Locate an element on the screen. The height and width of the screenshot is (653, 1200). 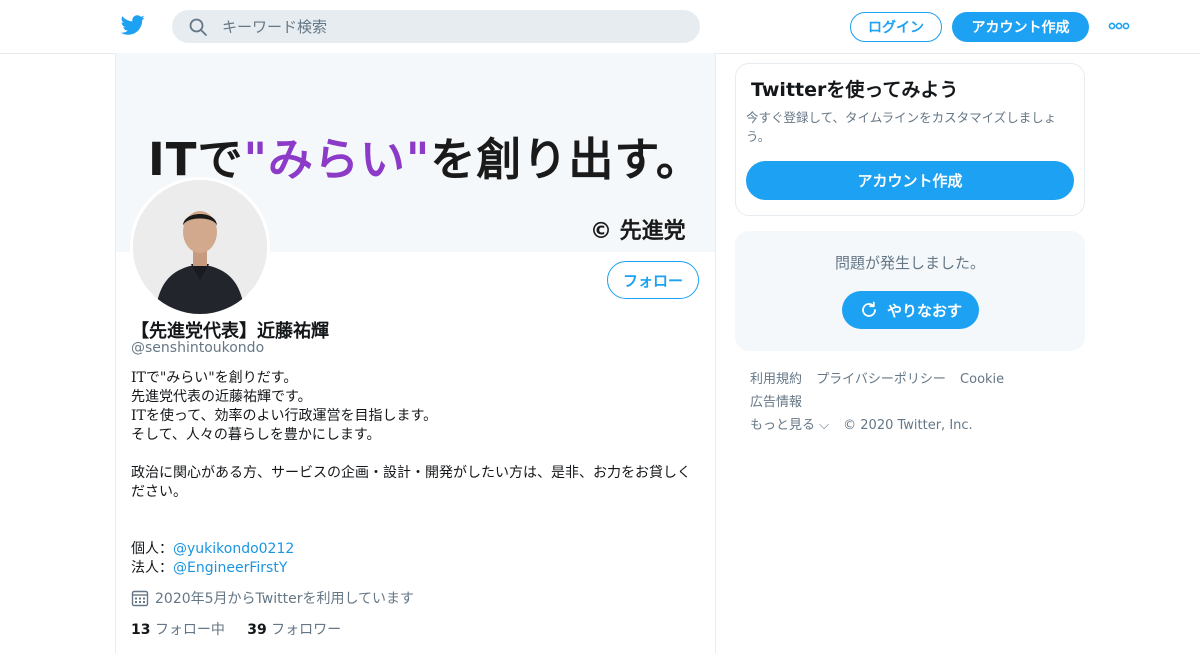
footer-link-privacy: プライバシーポリシー is located at coordinates (881, 379).